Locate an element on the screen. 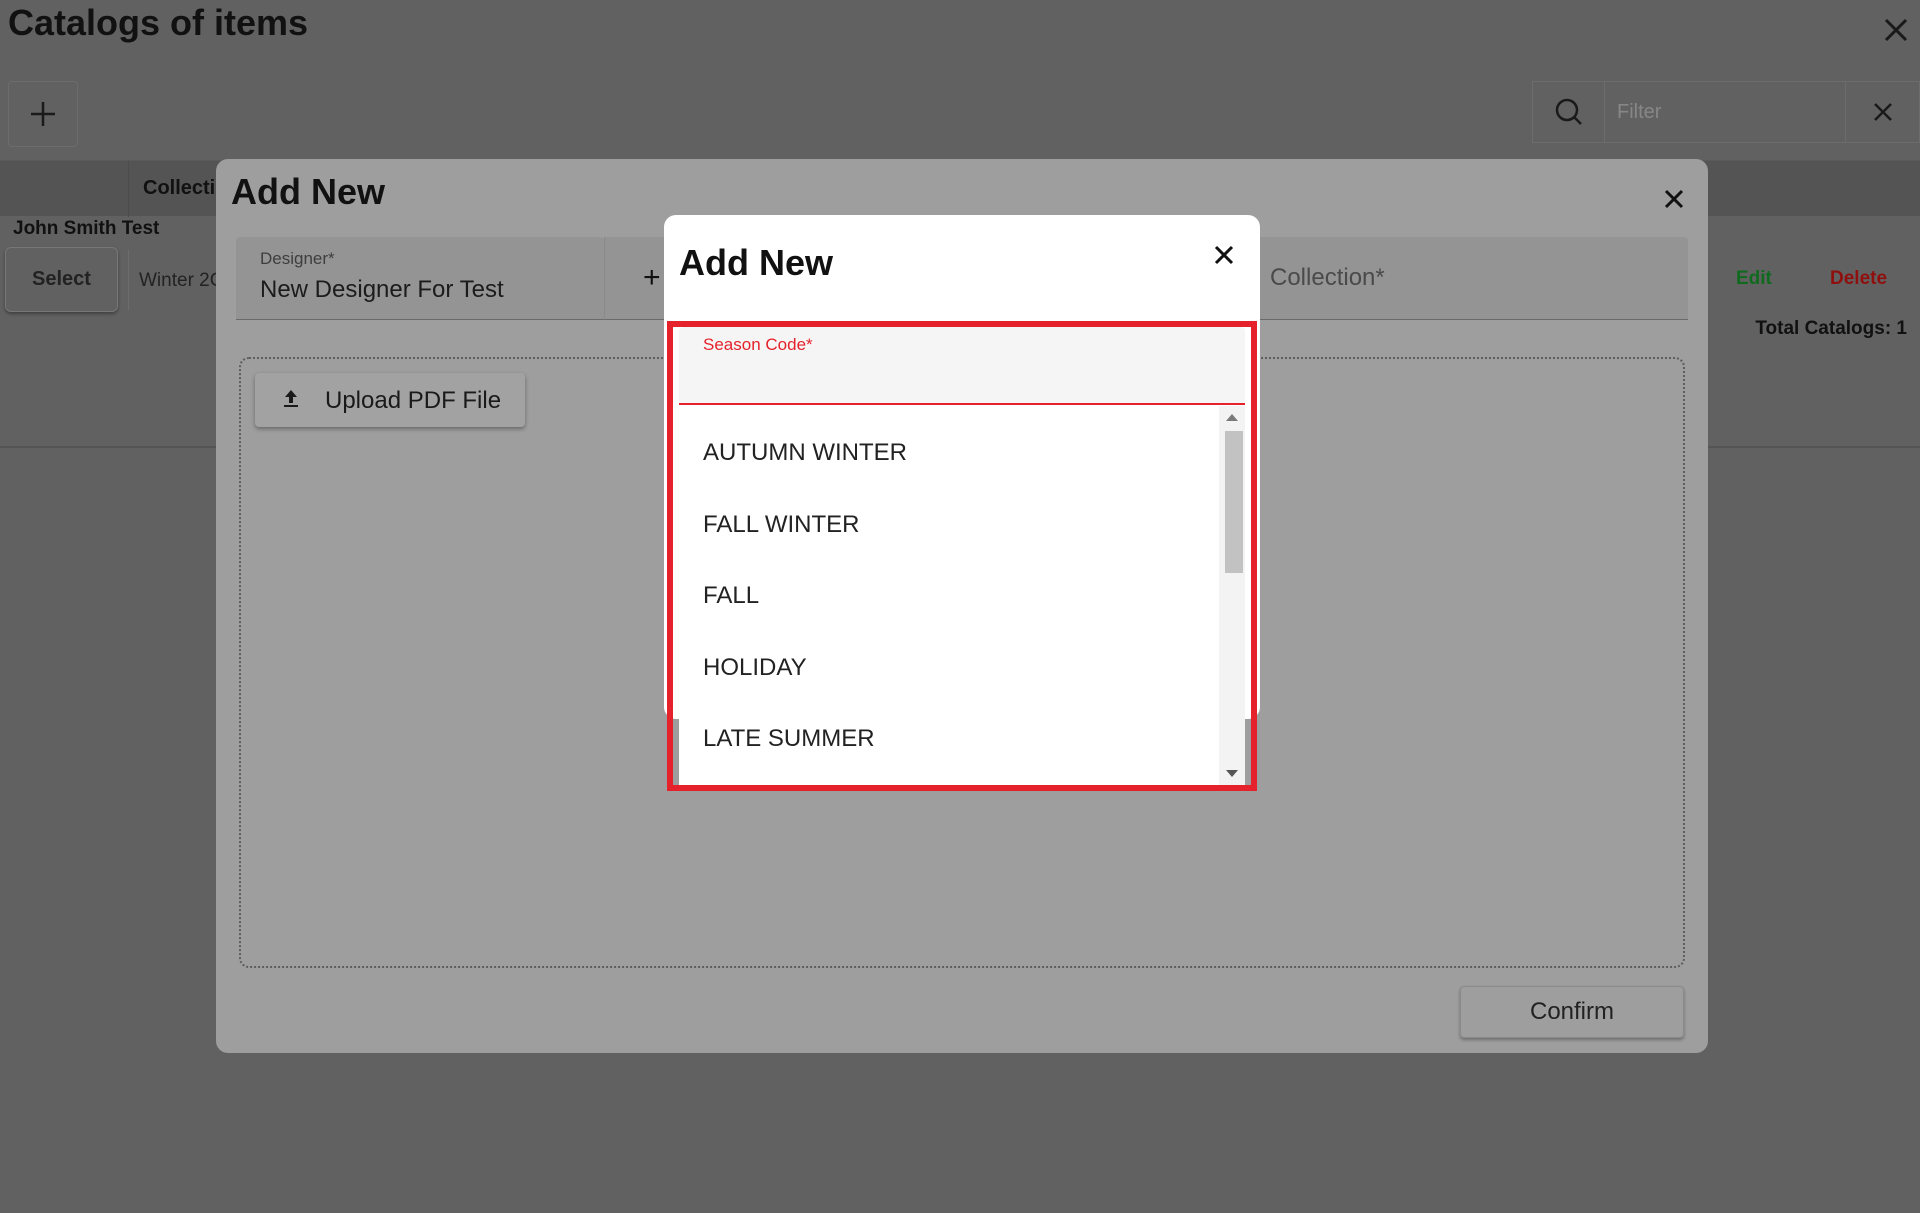 The image size is (1920, 1213). upload-pdf-button: Upload PDF File is located at coordinates (390, 400).